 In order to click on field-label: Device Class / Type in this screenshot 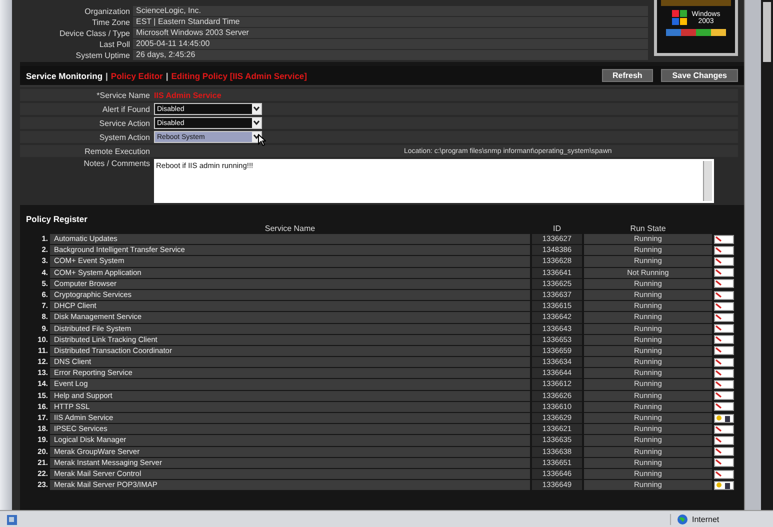, I will do `click(94, 33)`.